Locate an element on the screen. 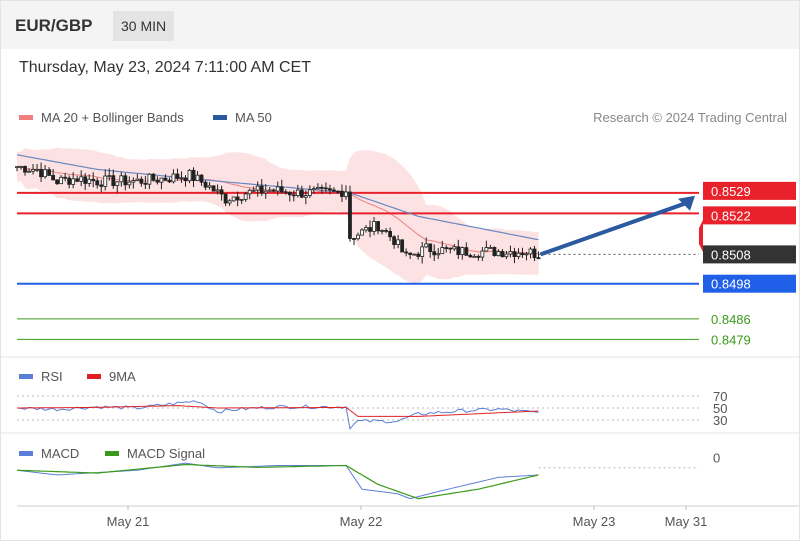 The width and height of the screenshot is (800, 541). price-label-0.8486: 0.8486 is located at coordinates (731, 319).